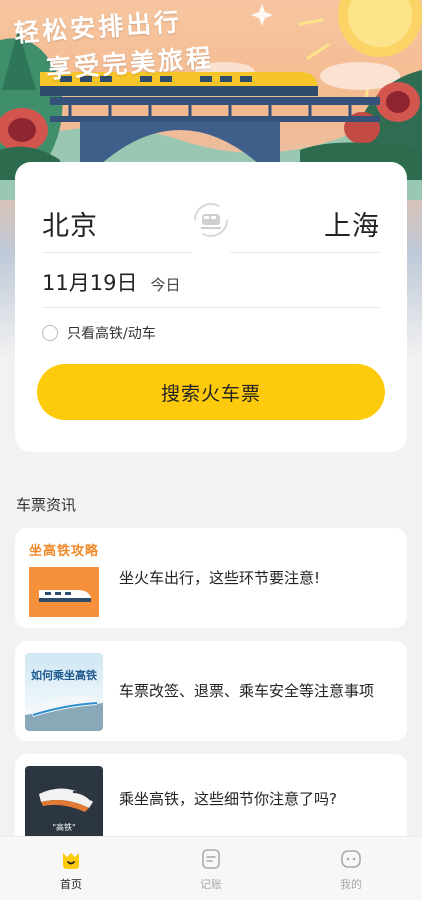 The image size is (422, 900). I want to click on search-tickets-button: 搜索火车票, so click(211, 392).